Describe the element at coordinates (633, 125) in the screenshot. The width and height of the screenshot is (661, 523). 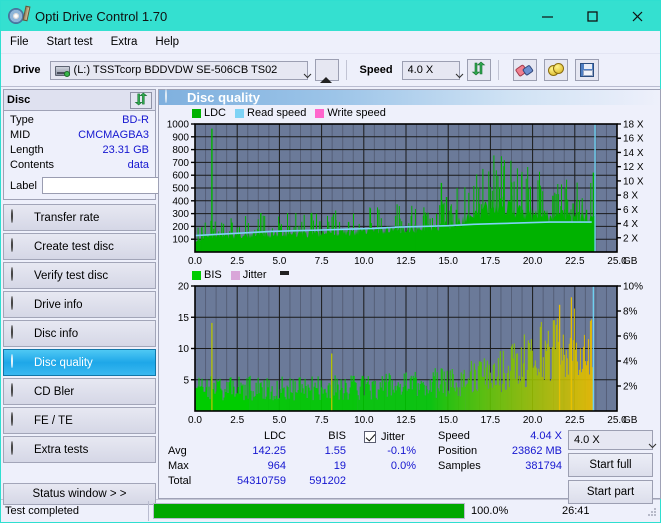
I see `svg-text: 18 X` at that location.